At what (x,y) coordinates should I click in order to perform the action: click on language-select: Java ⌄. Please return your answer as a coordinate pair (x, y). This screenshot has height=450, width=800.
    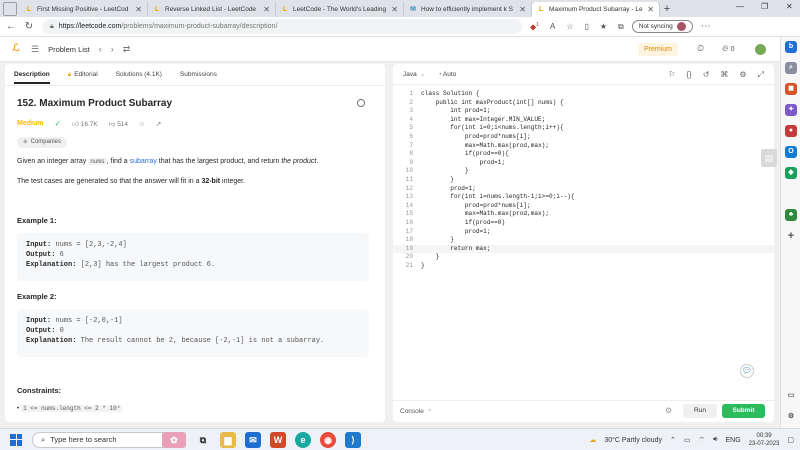
    Looking at the image, I should click on (414, 74).